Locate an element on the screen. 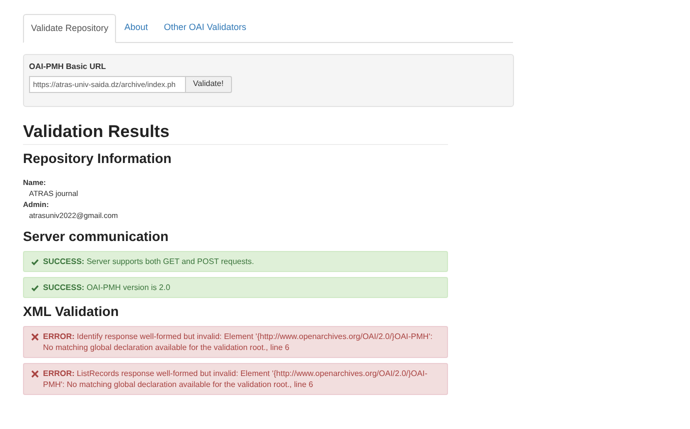  section-heading: Server communication is located at coordinates (96, 237).